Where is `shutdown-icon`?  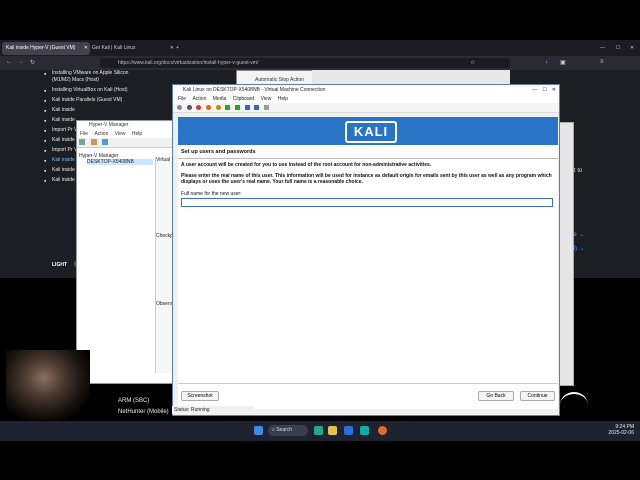 shutdown-icon is located at coordinates (209, 107).